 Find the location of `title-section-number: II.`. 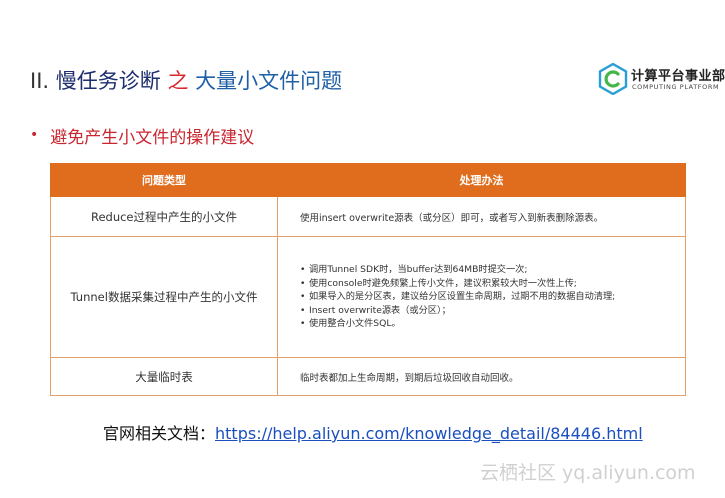

title-section-number: II. is located at coordinates (40, 81).